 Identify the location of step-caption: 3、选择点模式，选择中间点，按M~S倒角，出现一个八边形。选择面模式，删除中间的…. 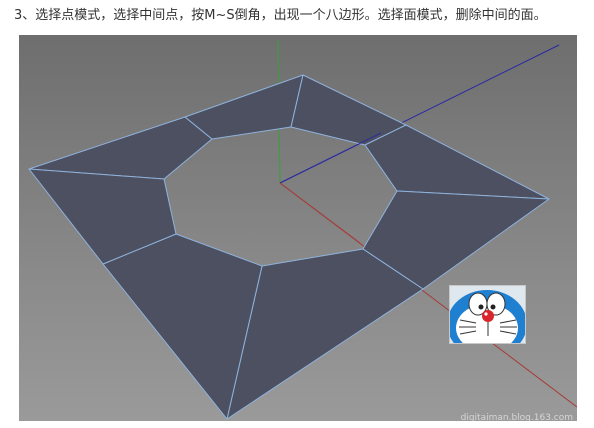
(280, 15).